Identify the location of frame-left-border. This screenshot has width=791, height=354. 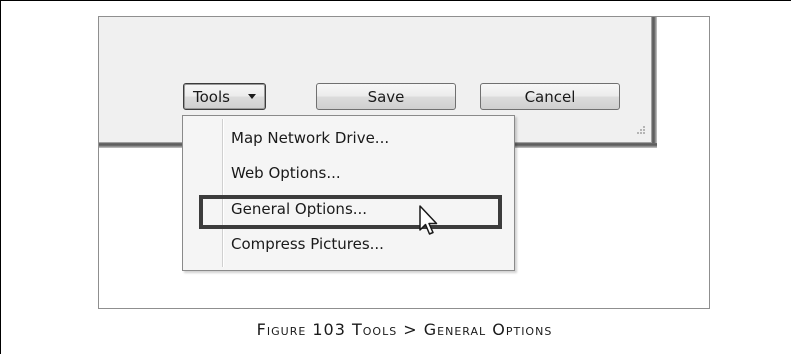
(0, 177).